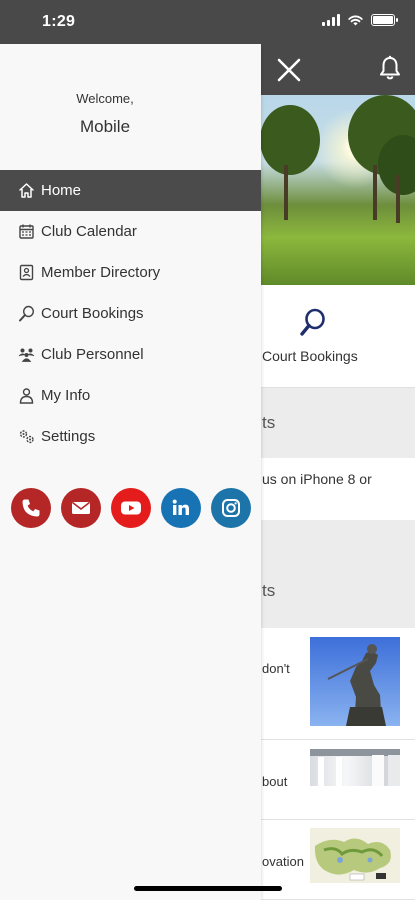 The height and width of the screenshot is (900, 415). I want to click on menu-item-label: Member Directory, so click(101, 272).